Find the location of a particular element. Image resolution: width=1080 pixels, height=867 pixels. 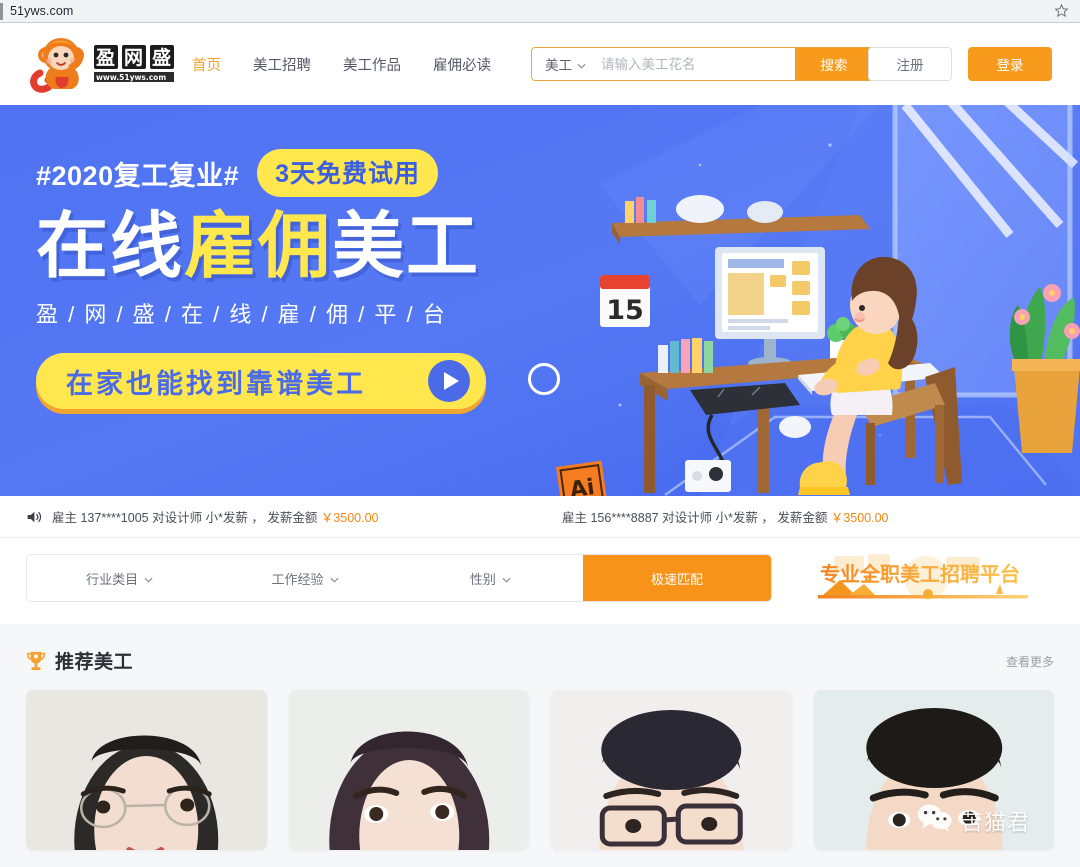

filter-work-experience: 工作经验 is located at coordinates (304, 578).